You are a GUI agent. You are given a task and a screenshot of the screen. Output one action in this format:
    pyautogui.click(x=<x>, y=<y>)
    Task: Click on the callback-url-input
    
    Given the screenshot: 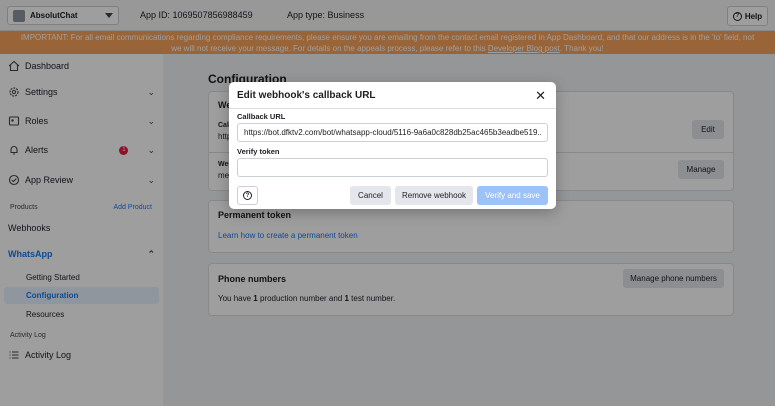 What is the action you would take?
    pyautogui.click(x=392, y=132)
    